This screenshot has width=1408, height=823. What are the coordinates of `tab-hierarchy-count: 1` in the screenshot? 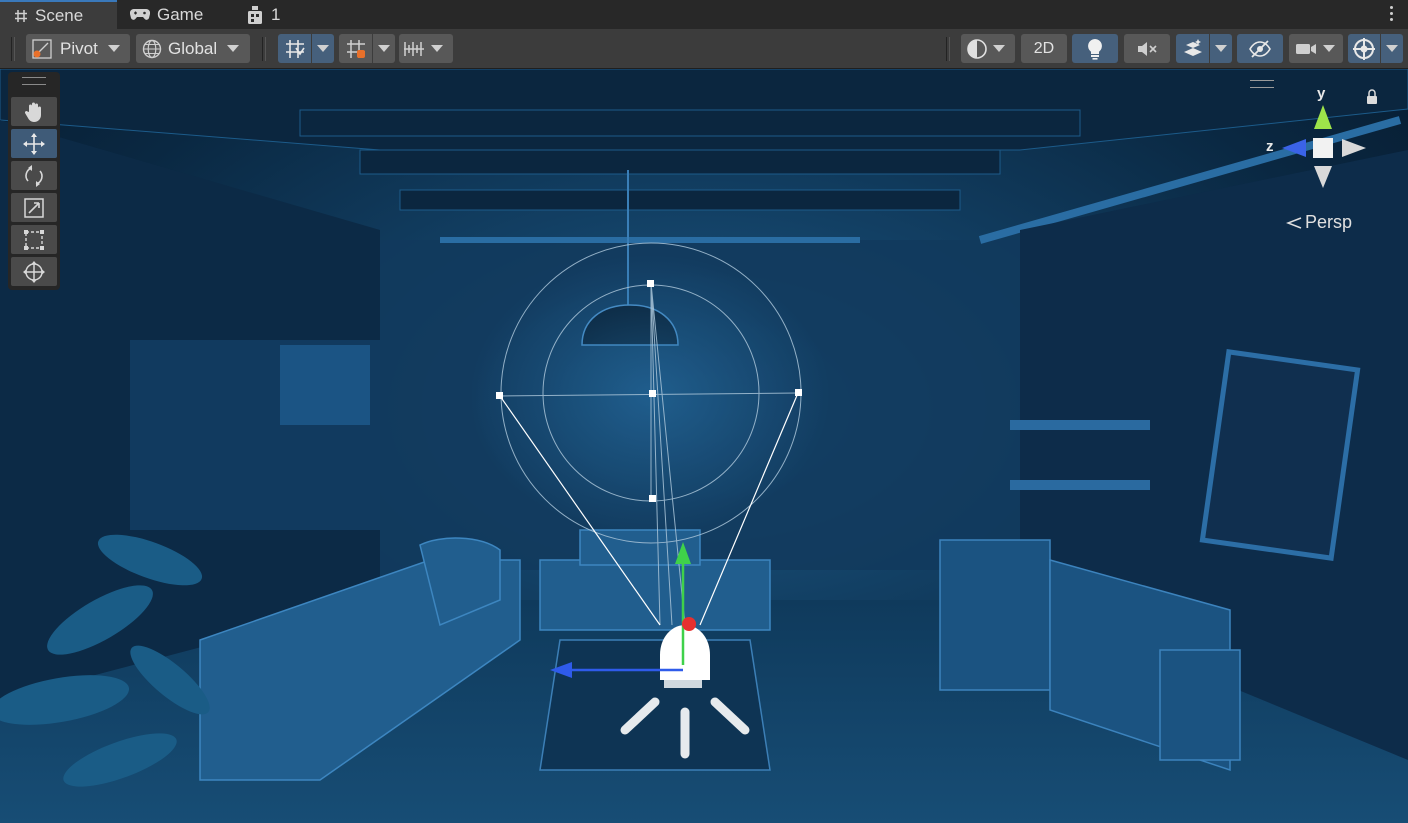 It's located at (263, 14).